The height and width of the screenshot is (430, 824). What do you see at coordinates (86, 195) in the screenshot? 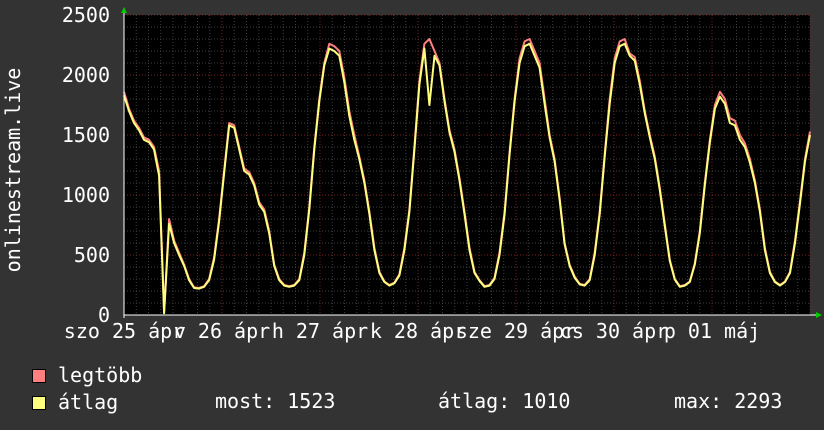
I see `y-tick-label: 1000` at bounding box center [86, 195].